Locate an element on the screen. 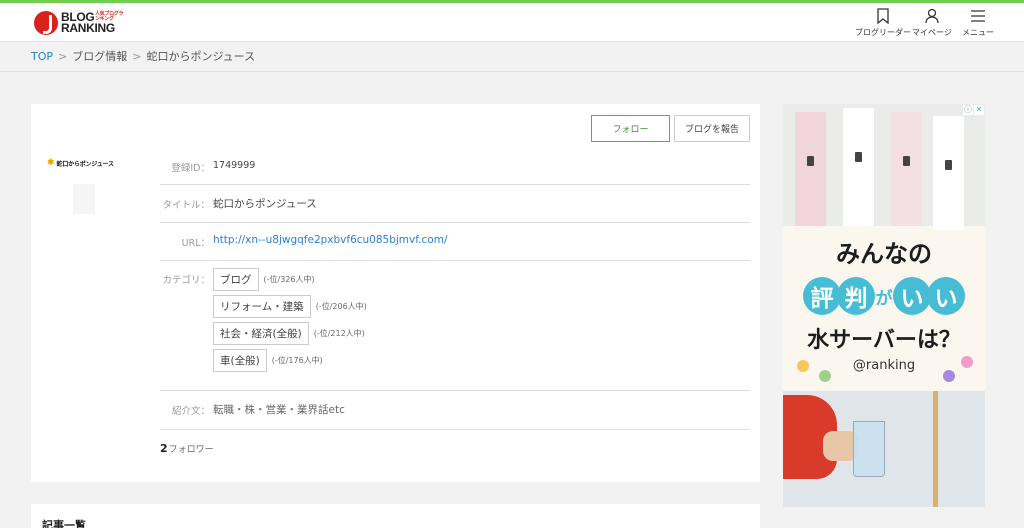 This screenshot has height=528, width=1024. category-tag: 社会・経済(全般) is located at coordinates (261, 333).